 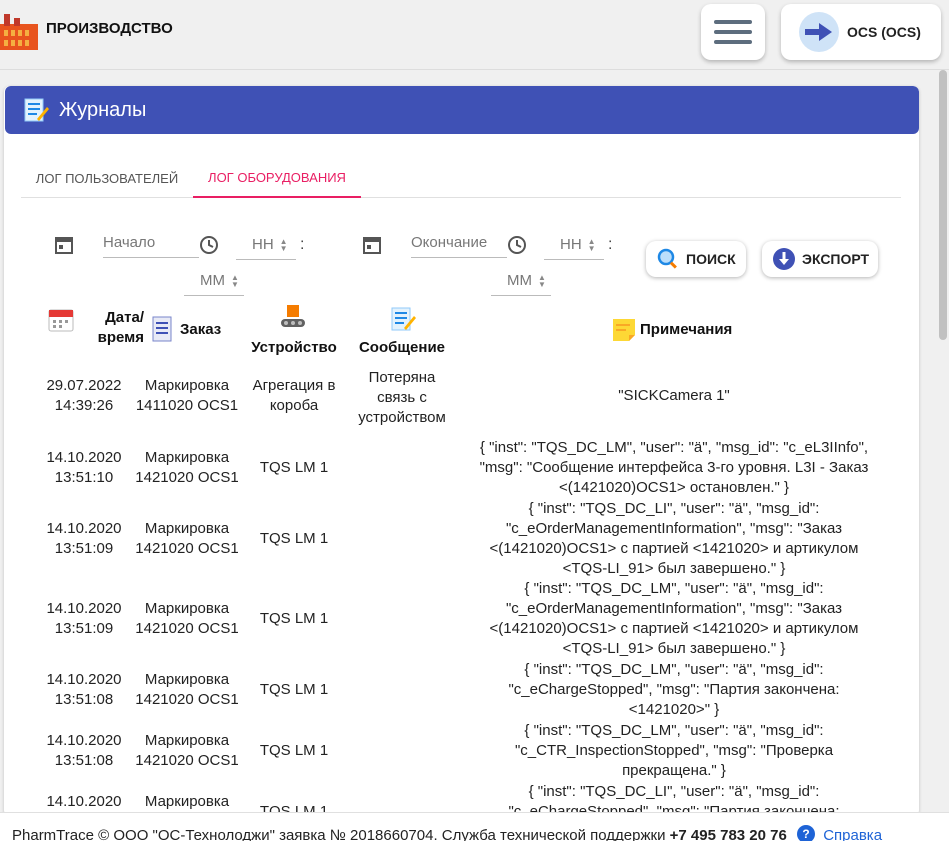 What do you see at coordinates (402, 348) in the screenshot?
I see `column-header-message: Сообщение` at bounding box center [402, 348].